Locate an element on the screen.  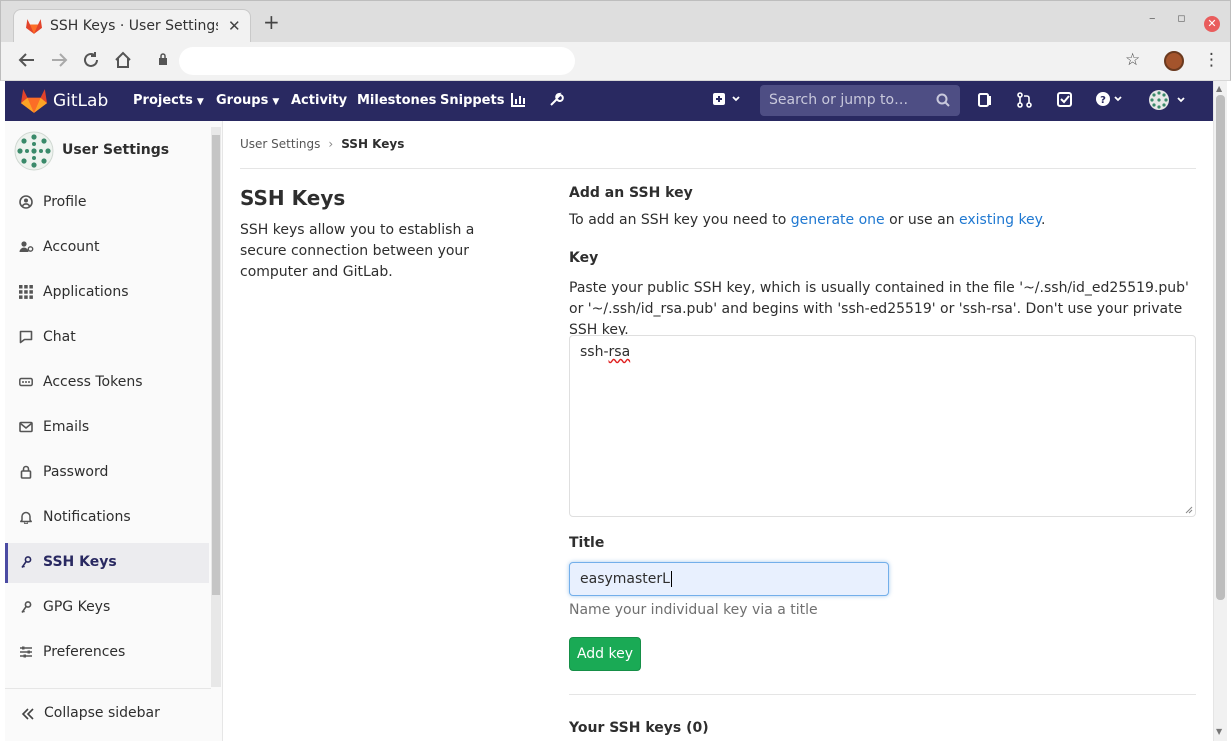
back-icon is located at coordinates (27, 60).